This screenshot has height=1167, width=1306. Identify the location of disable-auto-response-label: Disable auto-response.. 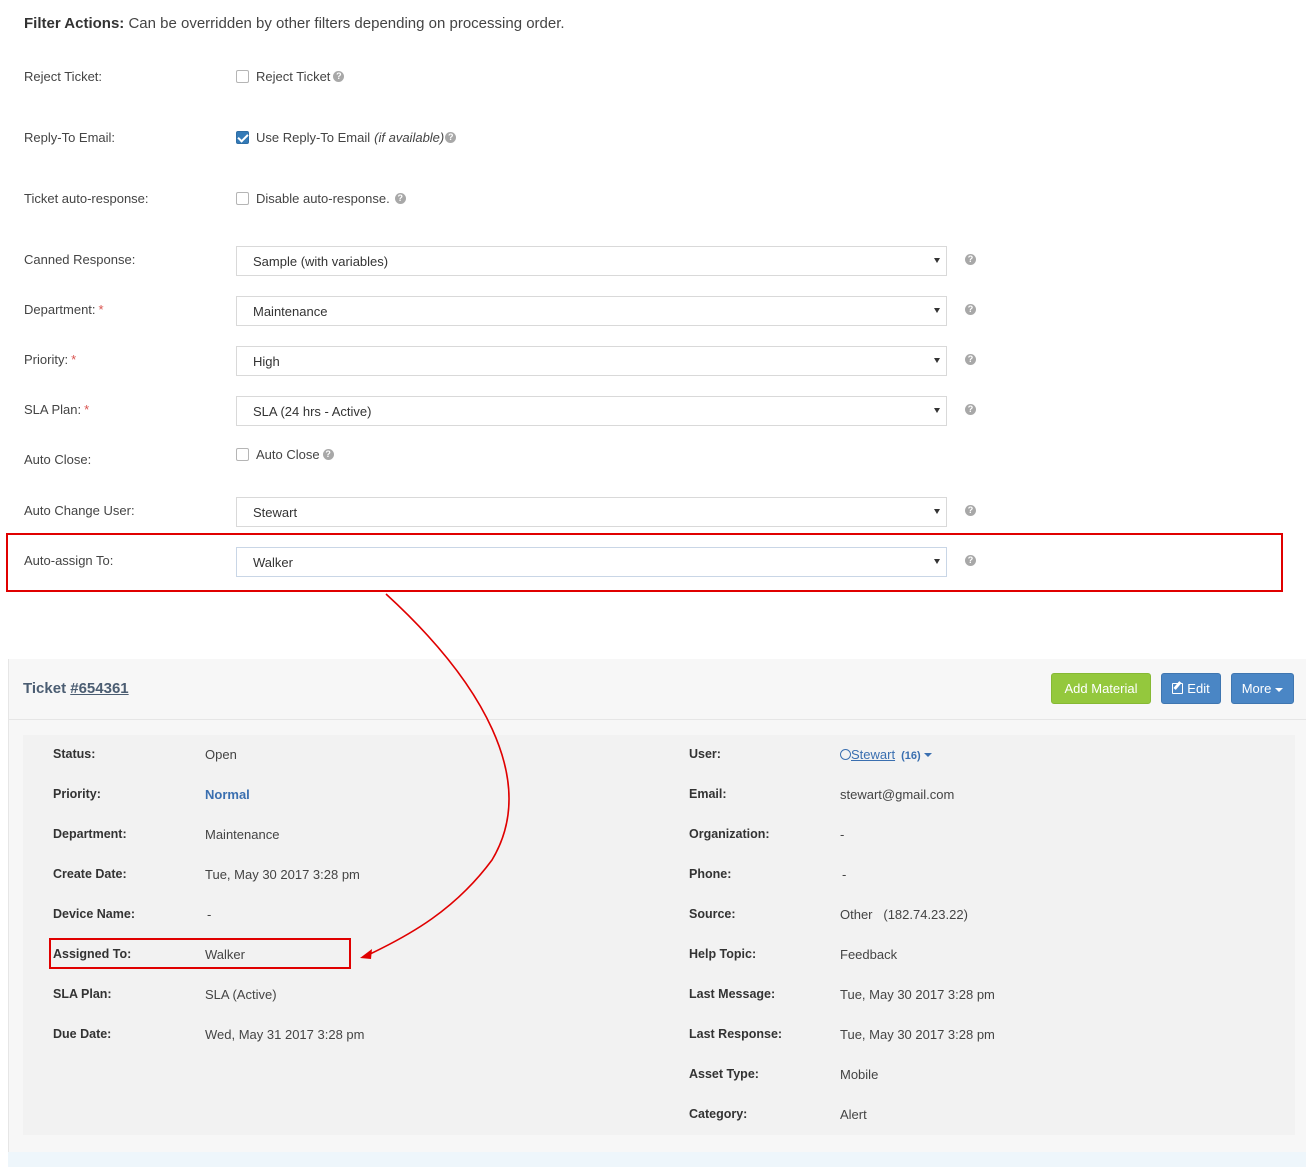
(323, 198).